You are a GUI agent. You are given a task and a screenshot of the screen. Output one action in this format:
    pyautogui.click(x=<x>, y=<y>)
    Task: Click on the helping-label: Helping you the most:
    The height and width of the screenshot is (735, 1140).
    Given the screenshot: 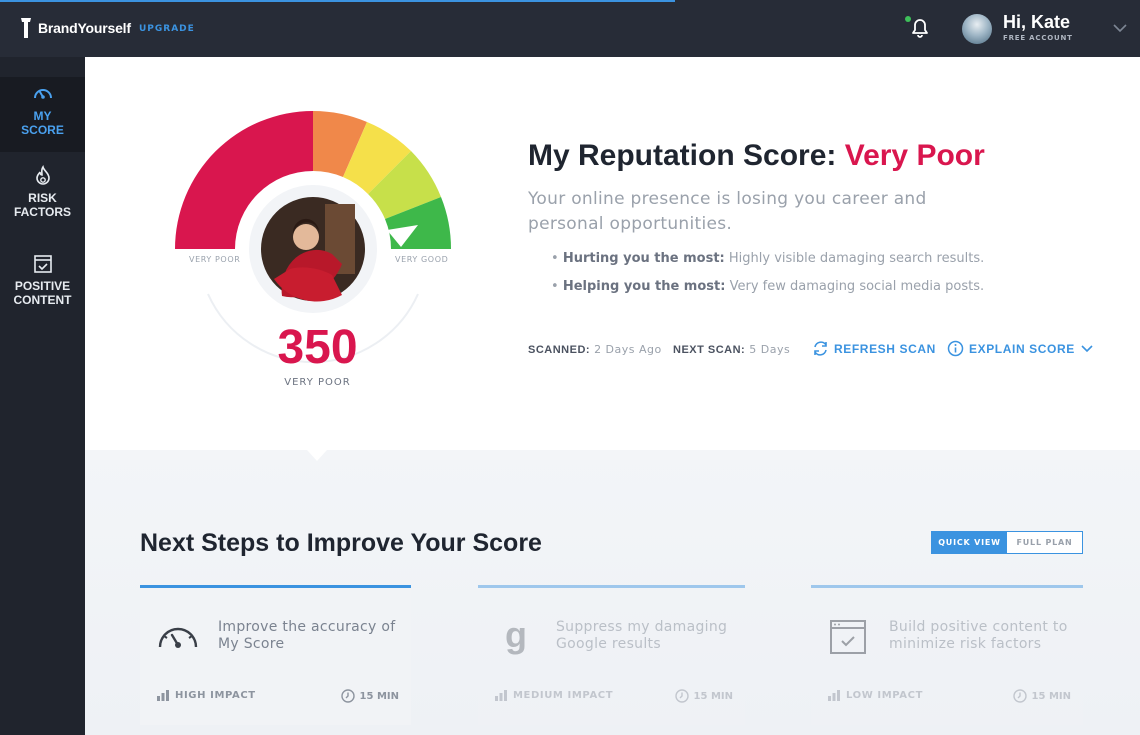 What is the action you would take?
    pyautogui.click(x=644, y=286)
    